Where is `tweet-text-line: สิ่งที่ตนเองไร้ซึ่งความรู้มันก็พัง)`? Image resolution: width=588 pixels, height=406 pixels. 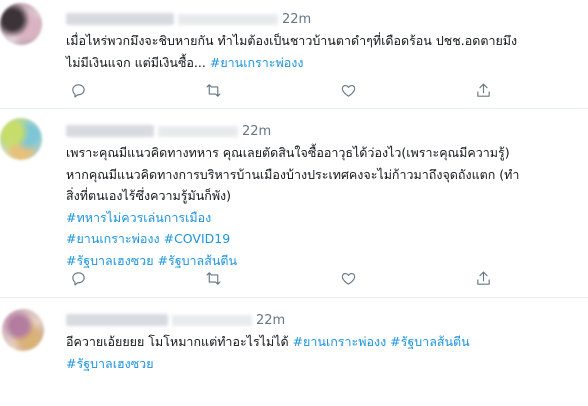 tweet-text-line: สิ่งที่ตนเองไร้ซึ่งความรู้มันก็พัง) is located at coordinates (149, 195).